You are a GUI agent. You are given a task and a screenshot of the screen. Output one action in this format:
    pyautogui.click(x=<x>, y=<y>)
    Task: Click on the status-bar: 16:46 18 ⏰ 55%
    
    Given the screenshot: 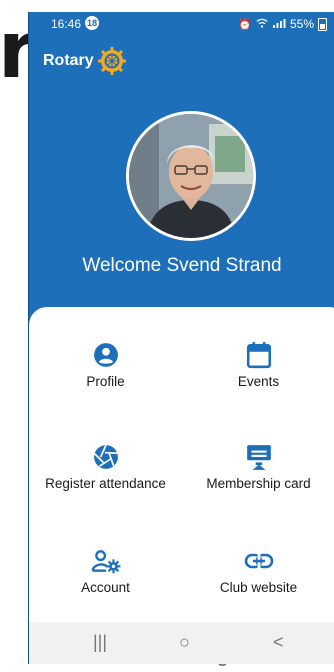 What is the action you would take?
    pyautogui.click(x=181, y=24)
    